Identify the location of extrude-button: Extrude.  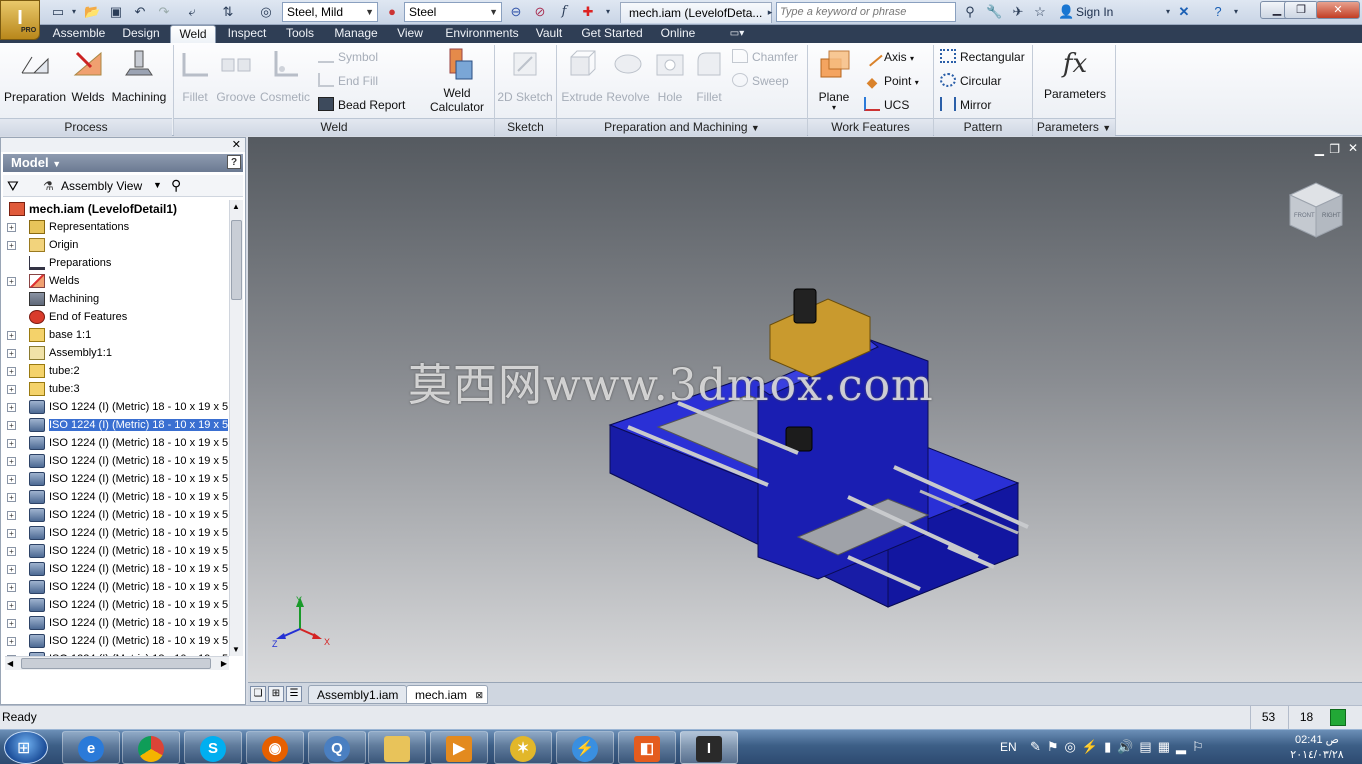
(582, 75).